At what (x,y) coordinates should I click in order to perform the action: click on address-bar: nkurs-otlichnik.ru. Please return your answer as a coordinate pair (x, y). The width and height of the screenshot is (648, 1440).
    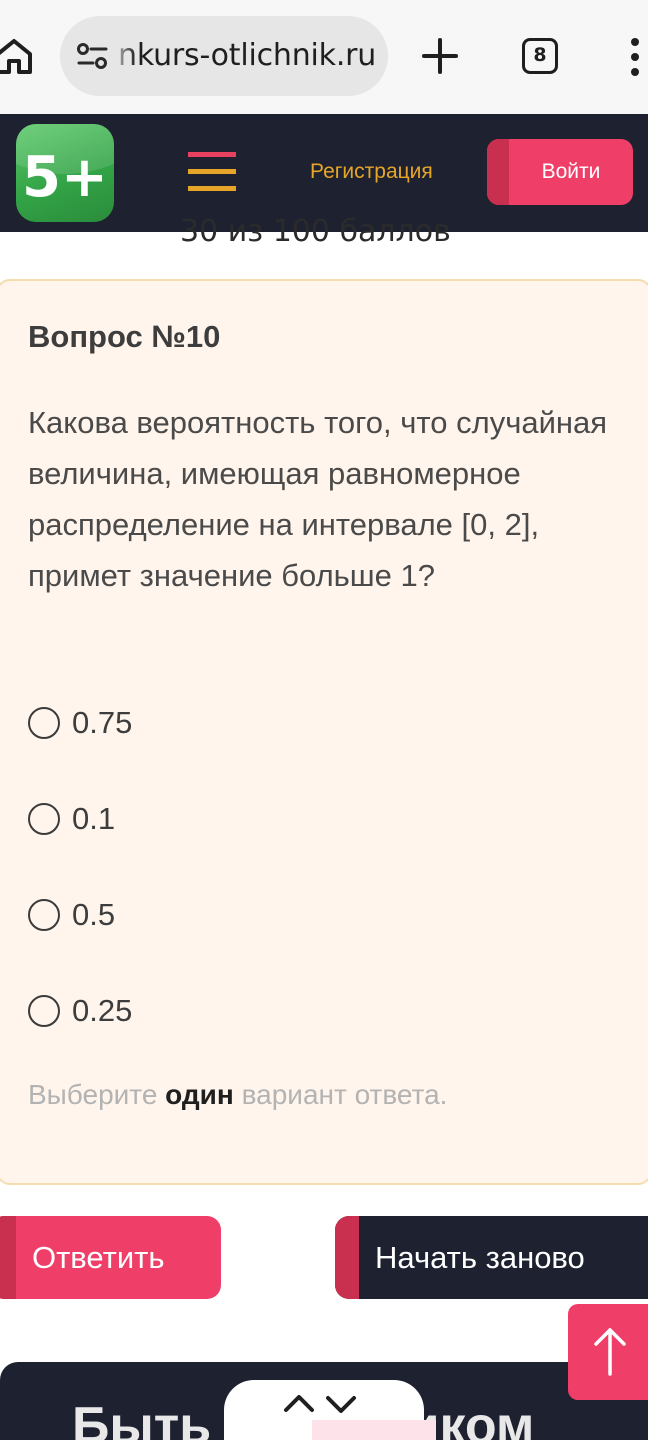
    Looking at the image, I should click on (224, 56).